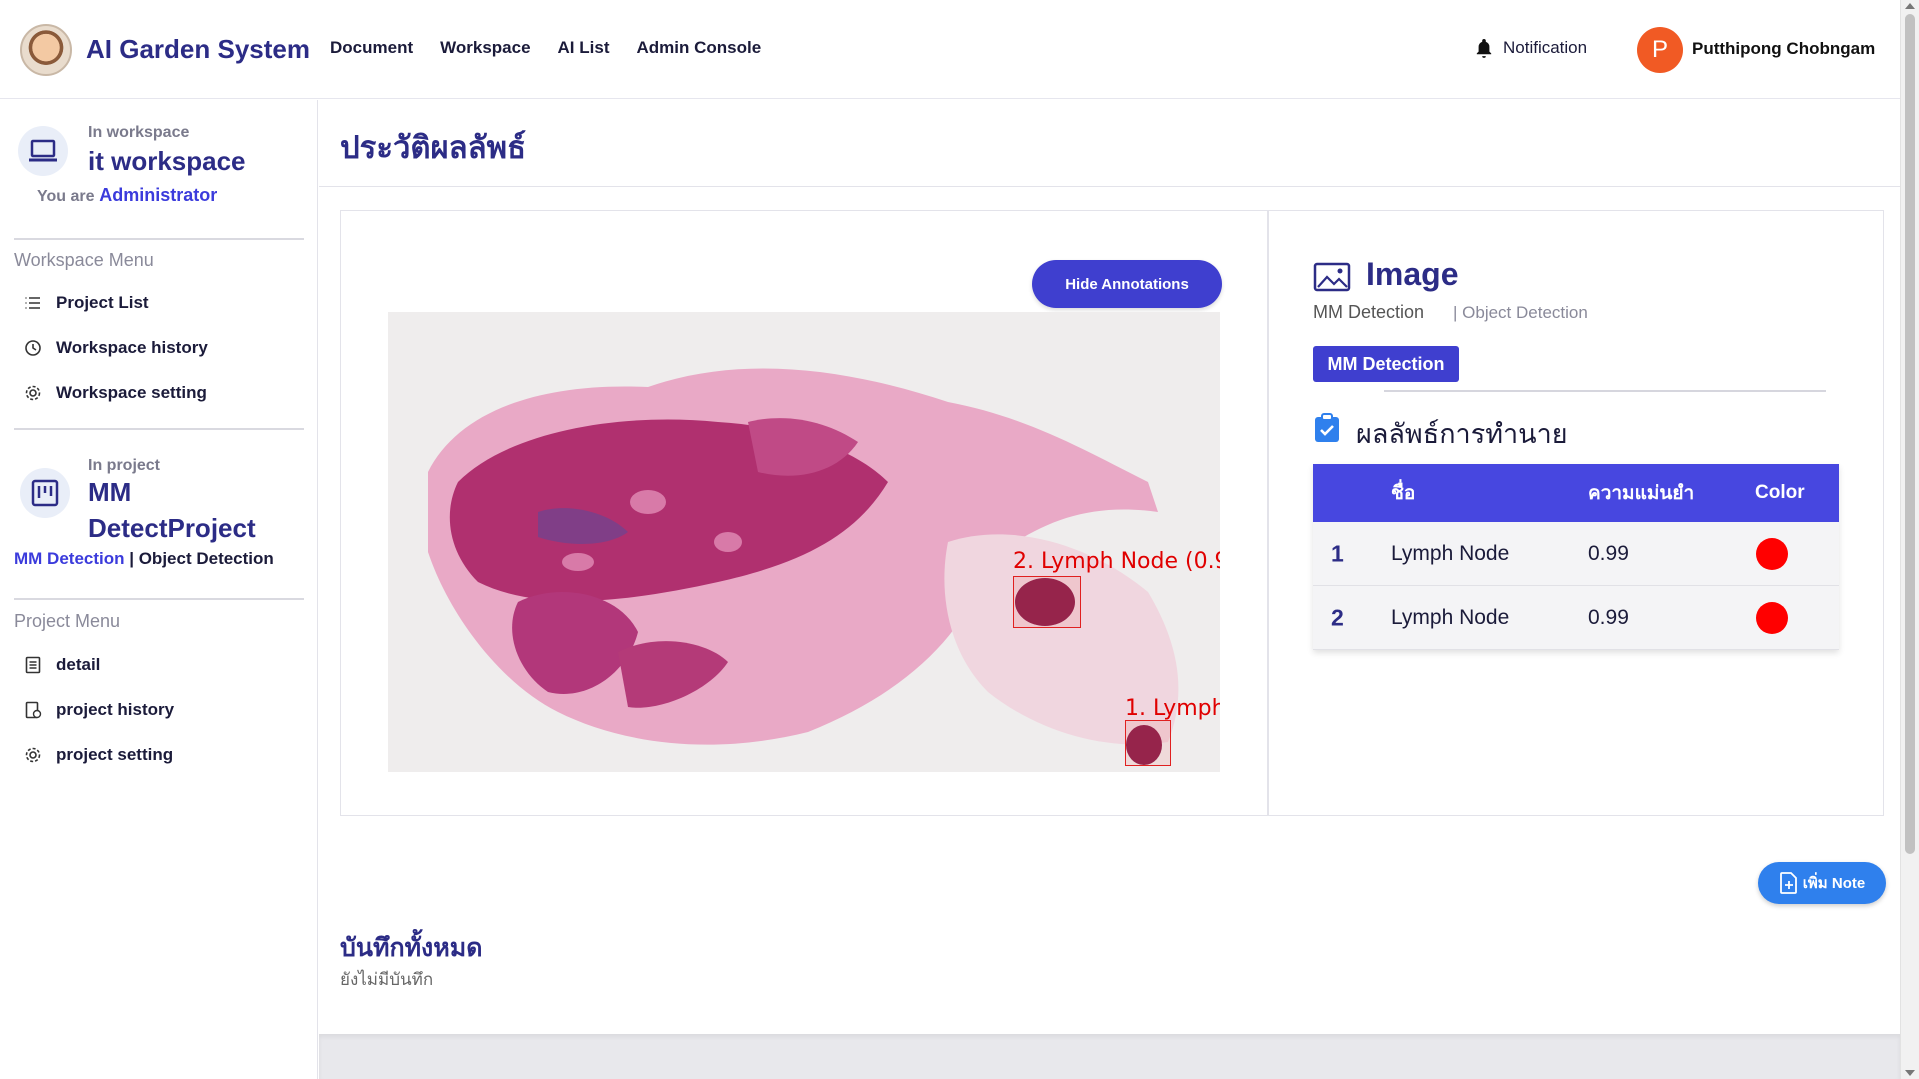 The height and width of the screenshot is (1079, 1919). Describe the element at coordinates (1332, 277) in the screenshot. I see `image-icon` at that location.